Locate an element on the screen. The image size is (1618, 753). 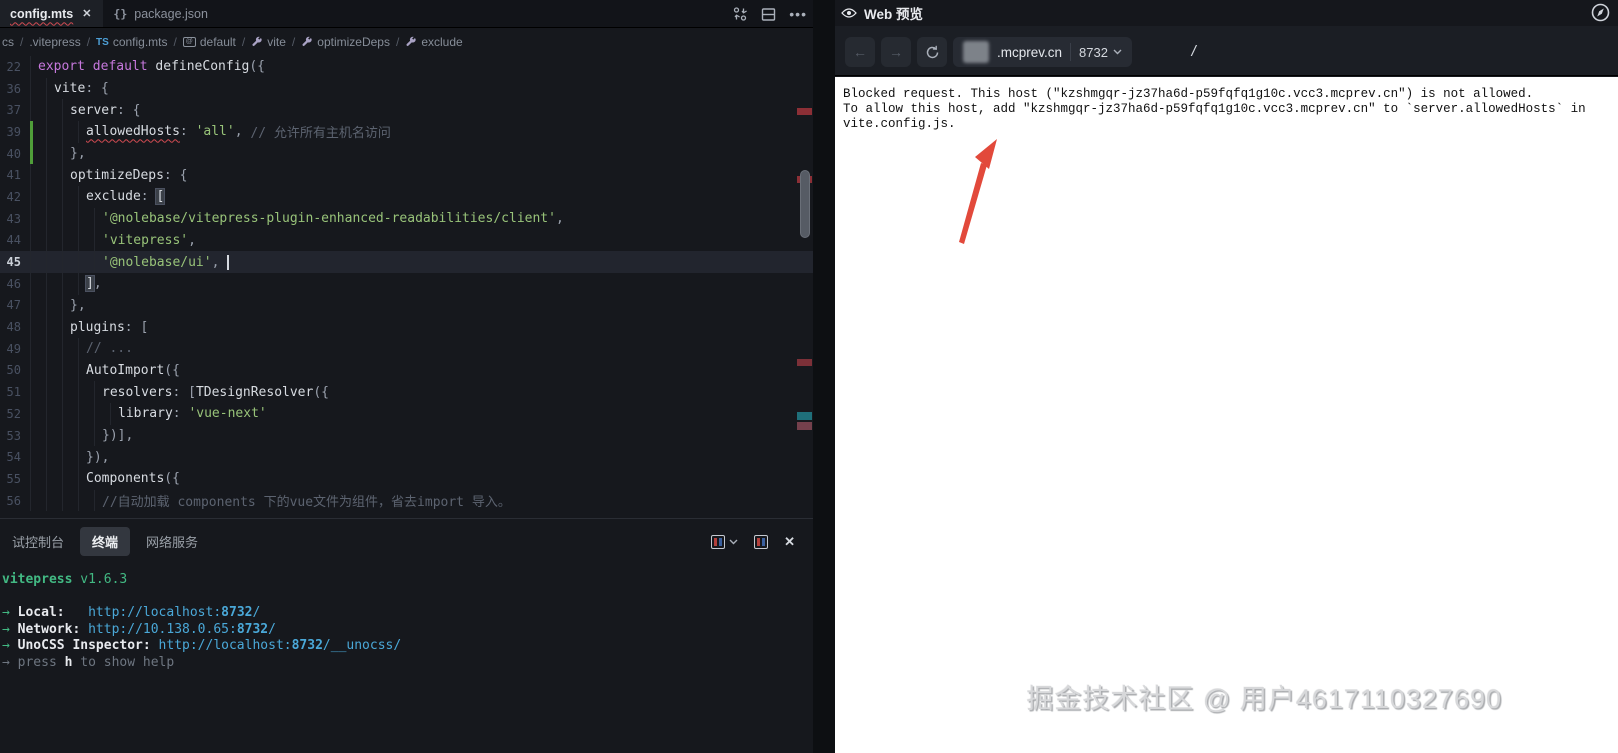
split-terminal-icon is located at coordinates (724, 542).